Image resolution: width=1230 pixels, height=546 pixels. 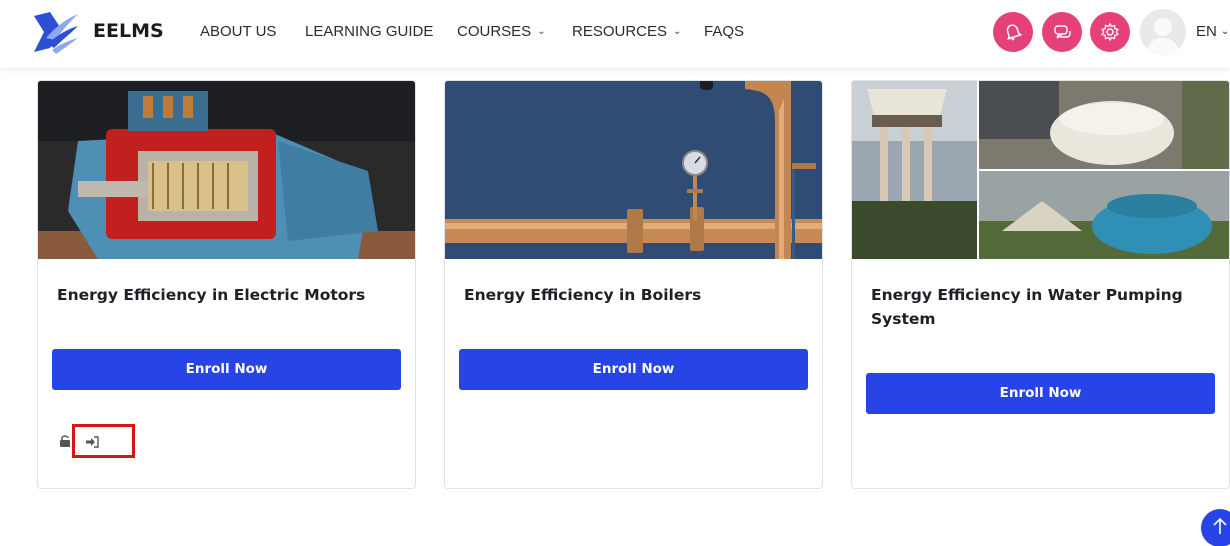 I want to click on nav-learning-guide: LEARNING GUIDE, so click(x=369, y=31).